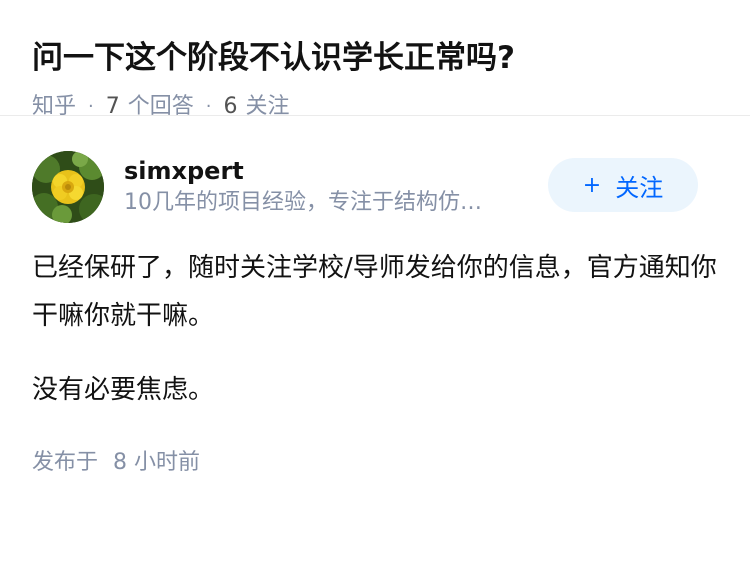 The height and width of the screenshot is (570, 750). What do you see at coordinates (374, 292) in the screenshot?
I see `answer-paragraph: 已经保研了，随时关注学校/导师发给你的信息，官方通知你干嘛你就干嘛。` at bounding box center [374, 292].